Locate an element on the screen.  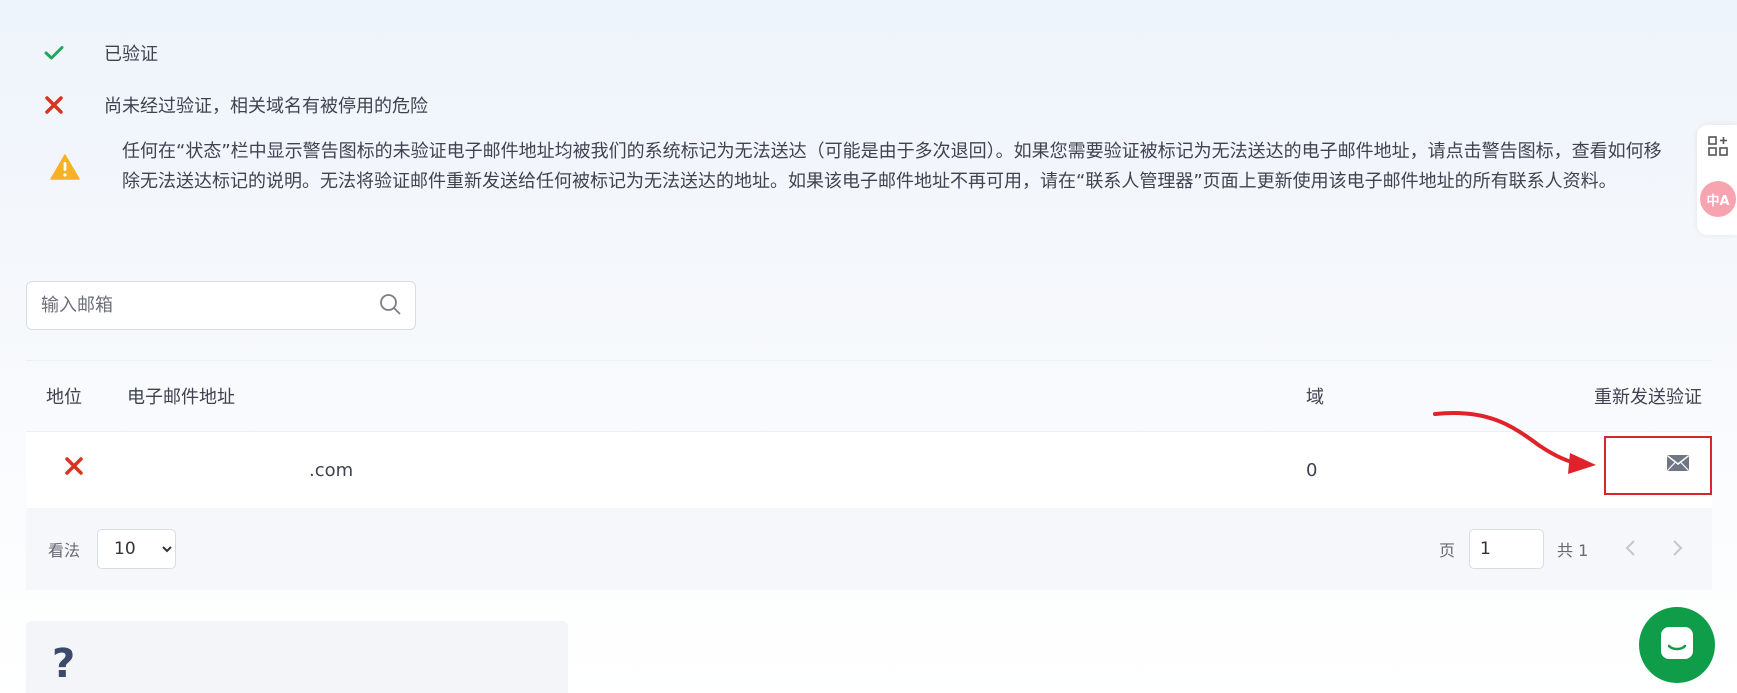
page-total: 共 1 is located at coordinates (1573, 550).